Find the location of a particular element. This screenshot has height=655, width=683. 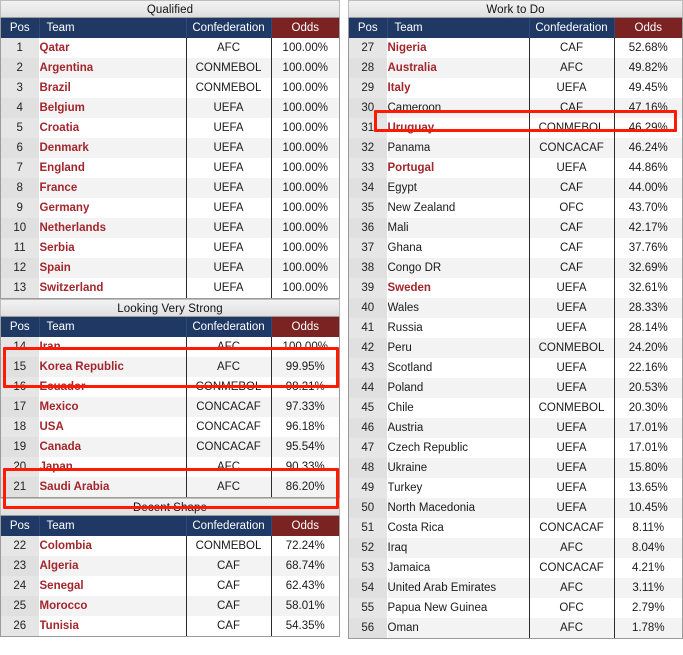

cell-confederation: CONCACAF is located at coordinates (229, 427).